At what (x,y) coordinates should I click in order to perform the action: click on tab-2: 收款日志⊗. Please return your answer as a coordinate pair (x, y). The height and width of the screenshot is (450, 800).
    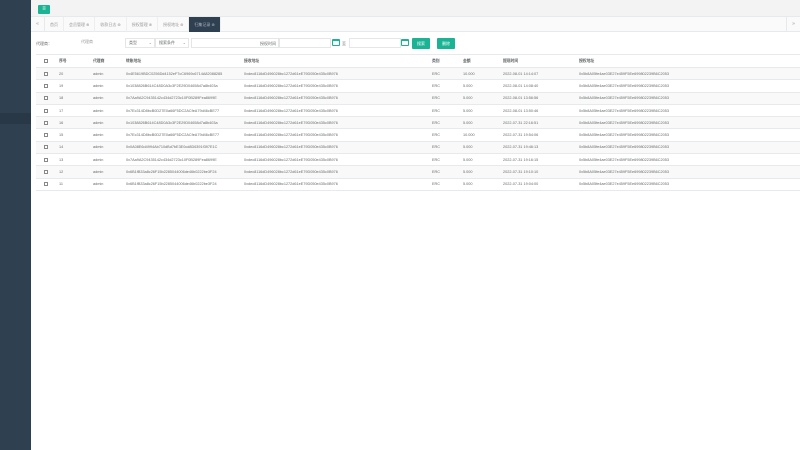
    Looking at the image, I should click on (111, 24).